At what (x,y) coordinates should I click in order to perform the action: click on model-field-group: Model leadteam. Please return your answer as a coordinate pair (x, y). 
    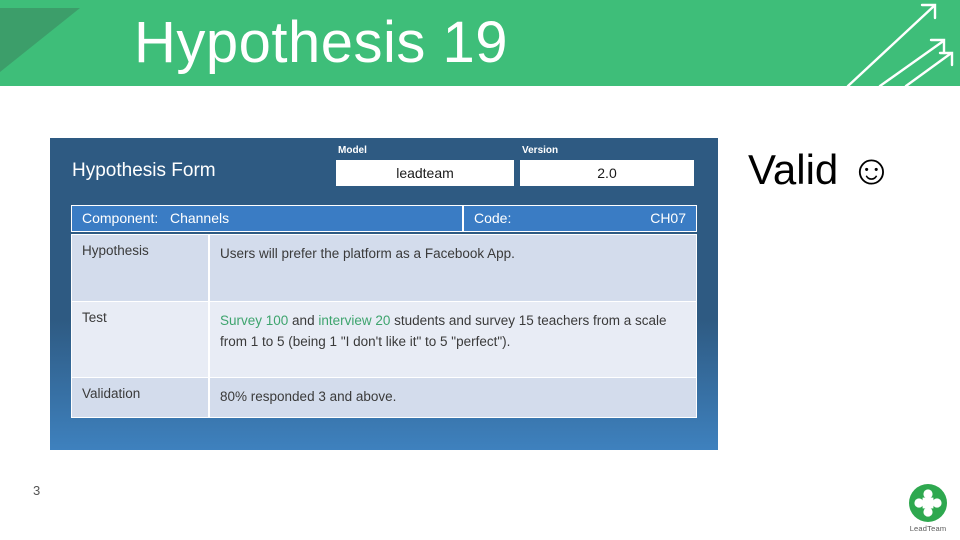
    Looking at the image, I should click on (425, 165).